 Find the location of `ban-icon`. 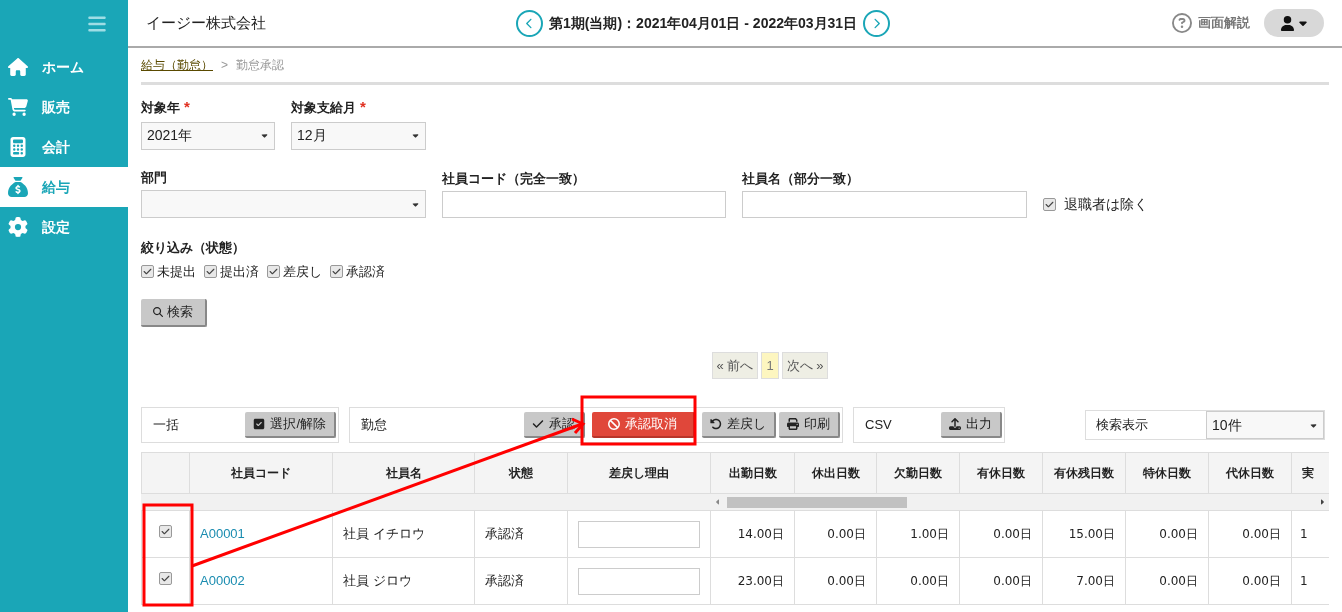

ban-icon is located at coordinates (614, 424).